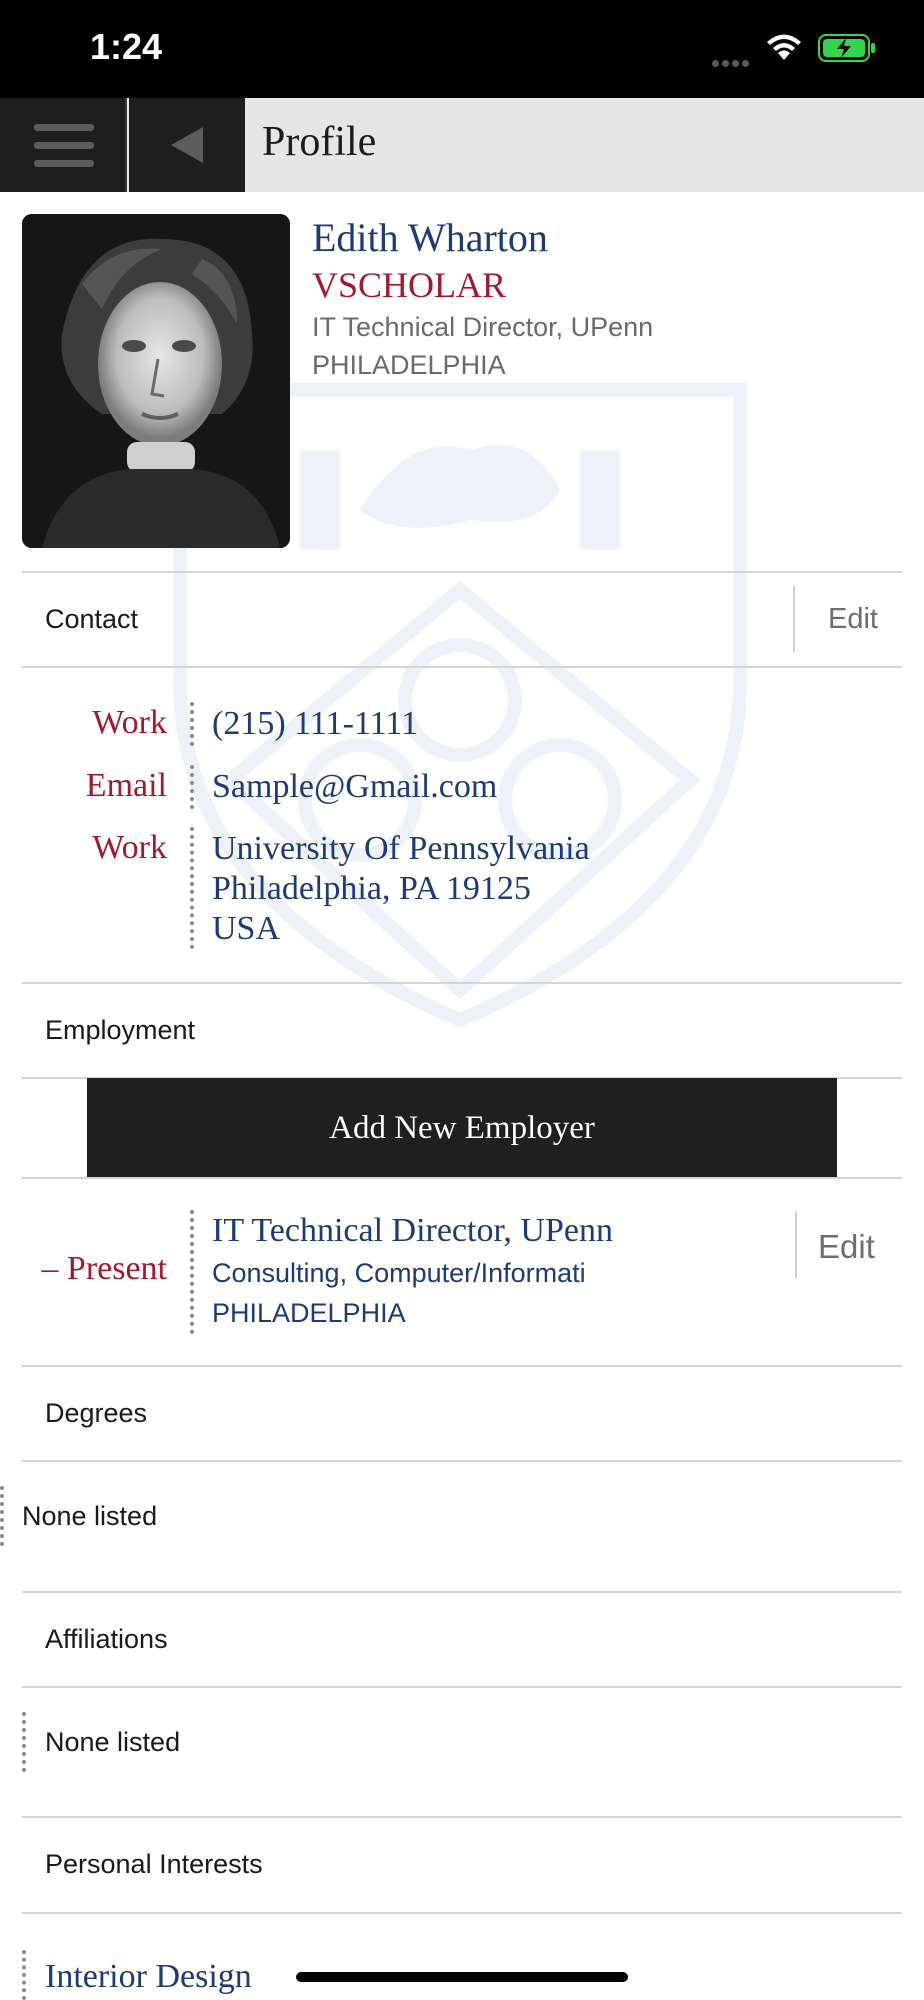 The width and height of the screenshot is (924, 2000). I want to click on status-time: 1:24, so click(126, 46).